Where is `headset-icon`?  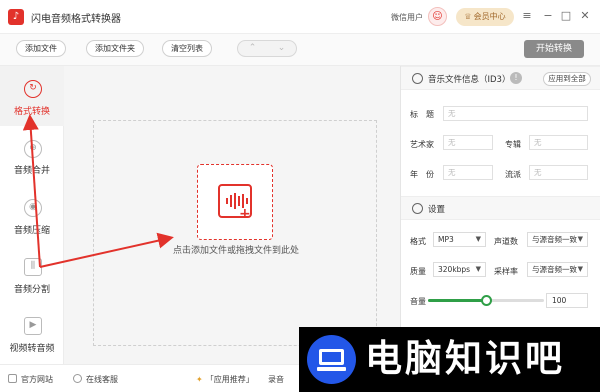 headset-icon is located at coordinates (77, 378).